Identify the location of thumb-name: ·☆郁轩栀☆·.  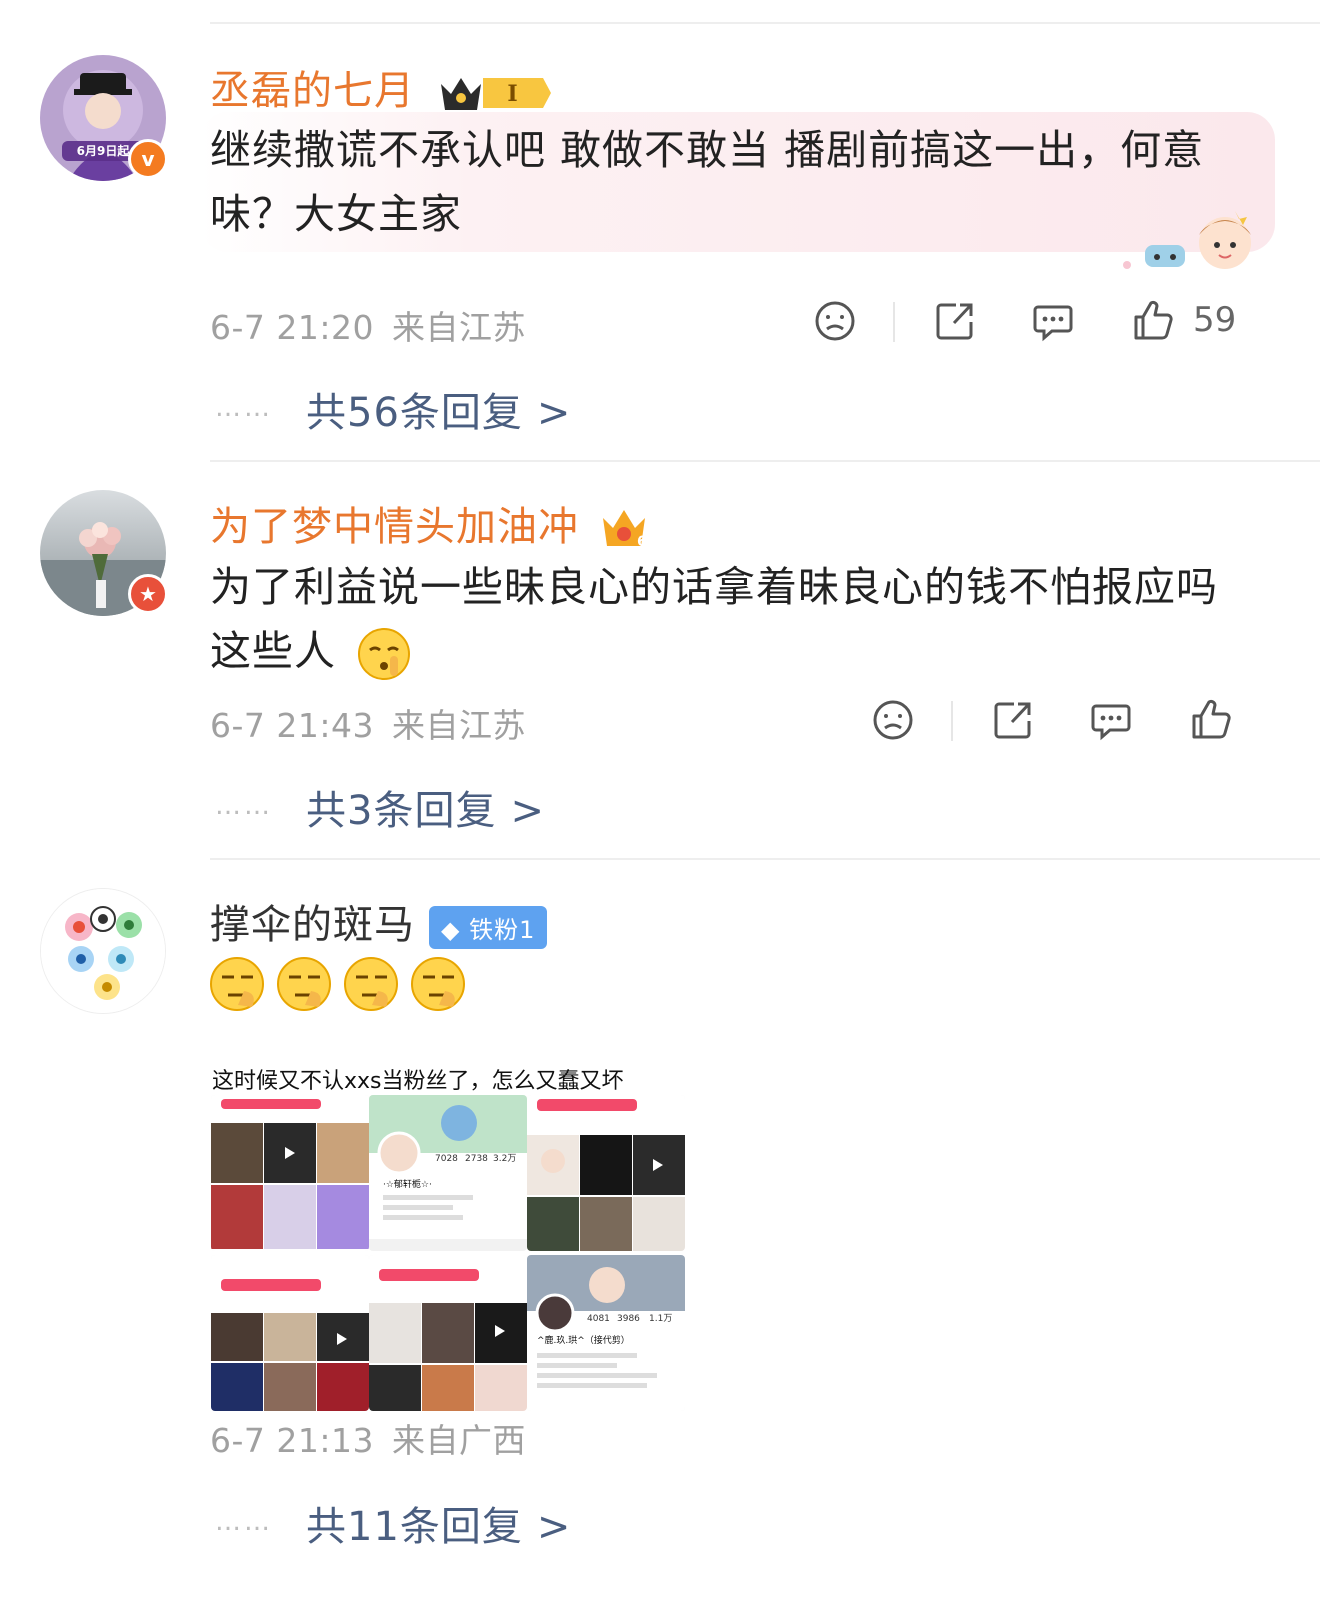
(407, 1184).